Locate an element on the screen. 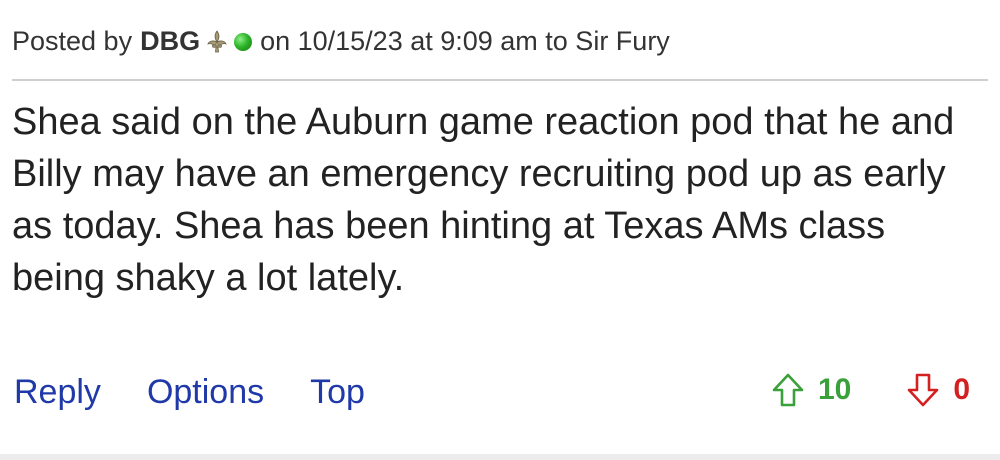 The height and width of the screenshot is (460, 1000). arrow-down-icon is located at coordinates (923, 390).